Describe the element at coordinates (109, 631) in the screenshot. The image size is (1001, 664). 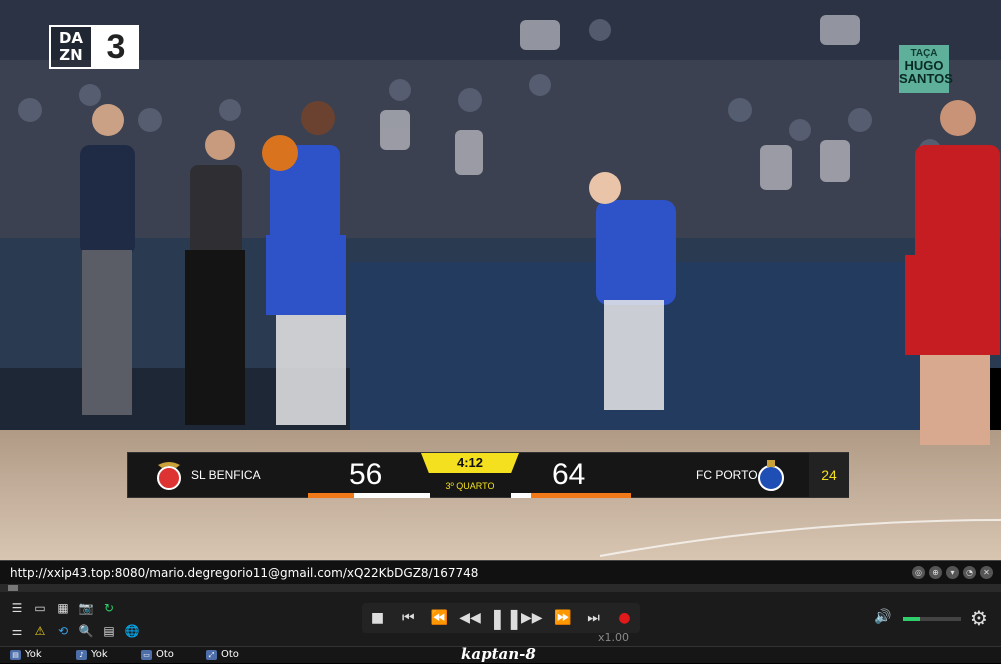
I see `tv-guide-icon: ▤` at that location.